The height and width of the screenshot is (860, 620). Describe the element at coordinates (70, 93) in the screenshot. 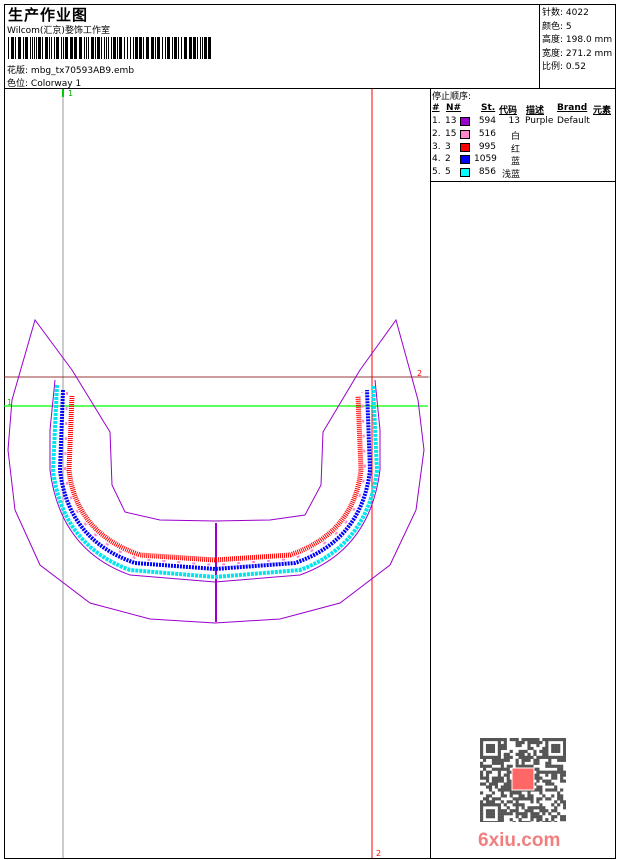

I see `marker-label: 1` at that location.